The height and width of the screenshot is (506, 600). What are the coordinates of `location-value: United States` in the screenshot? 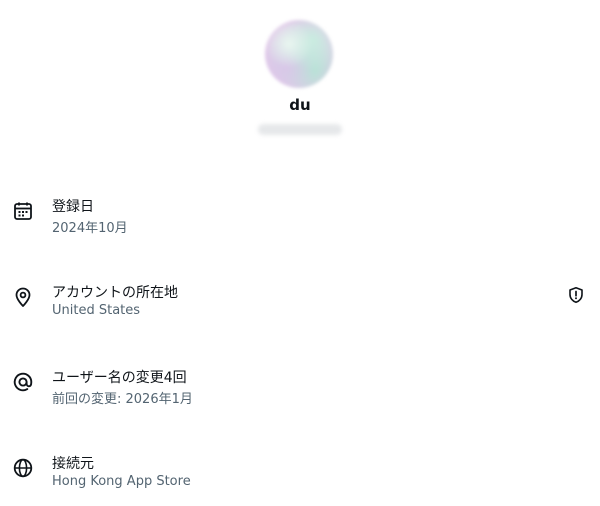 It's located at (96, 310).